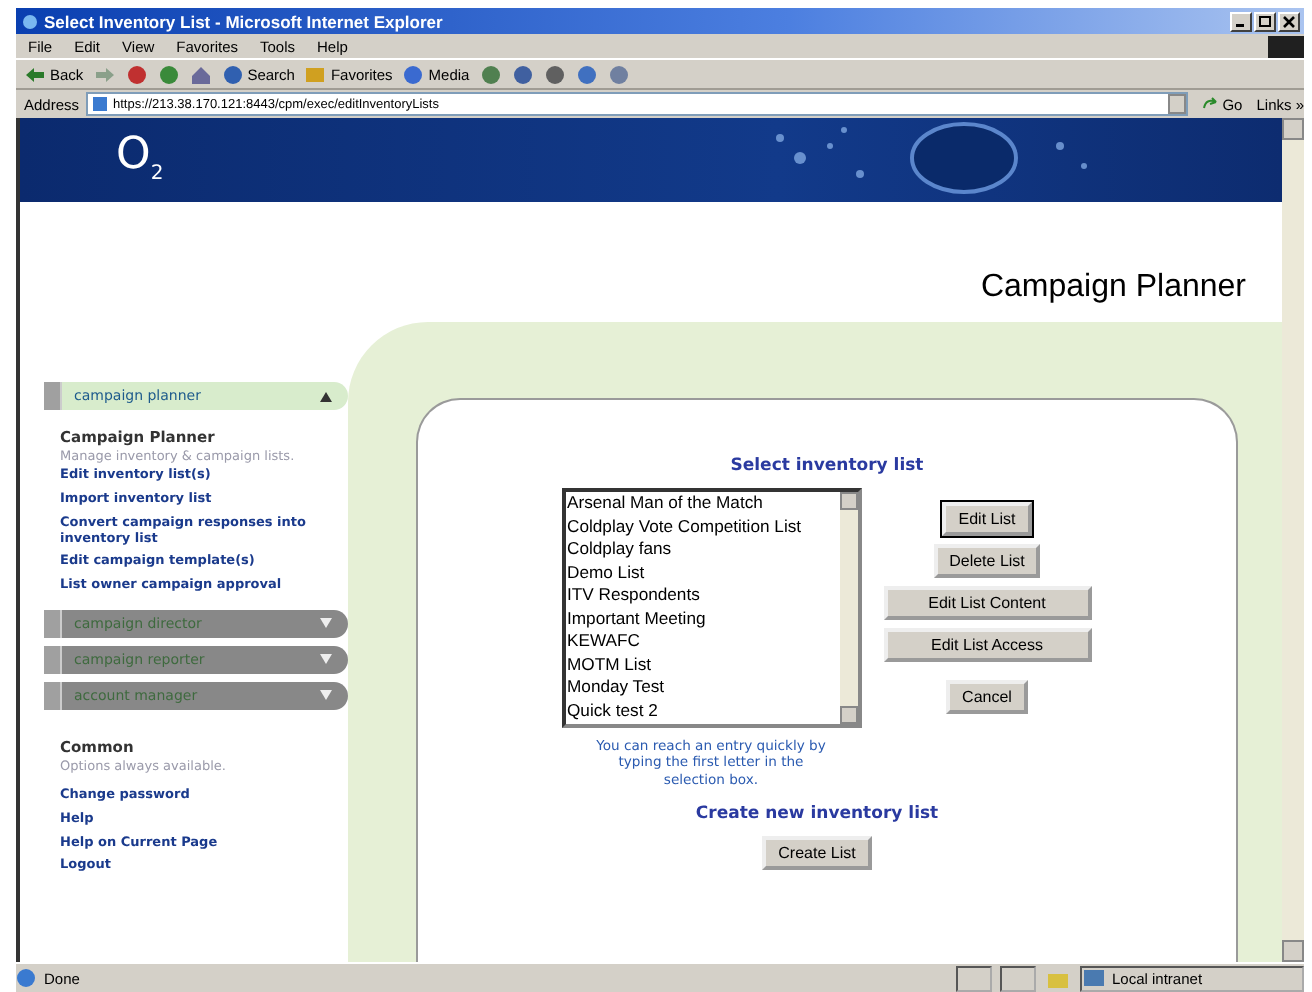 Image resolution: width=1312 pixels, height=992 pixels. I want to click on forward-arrow-icon, so click(104, 74).